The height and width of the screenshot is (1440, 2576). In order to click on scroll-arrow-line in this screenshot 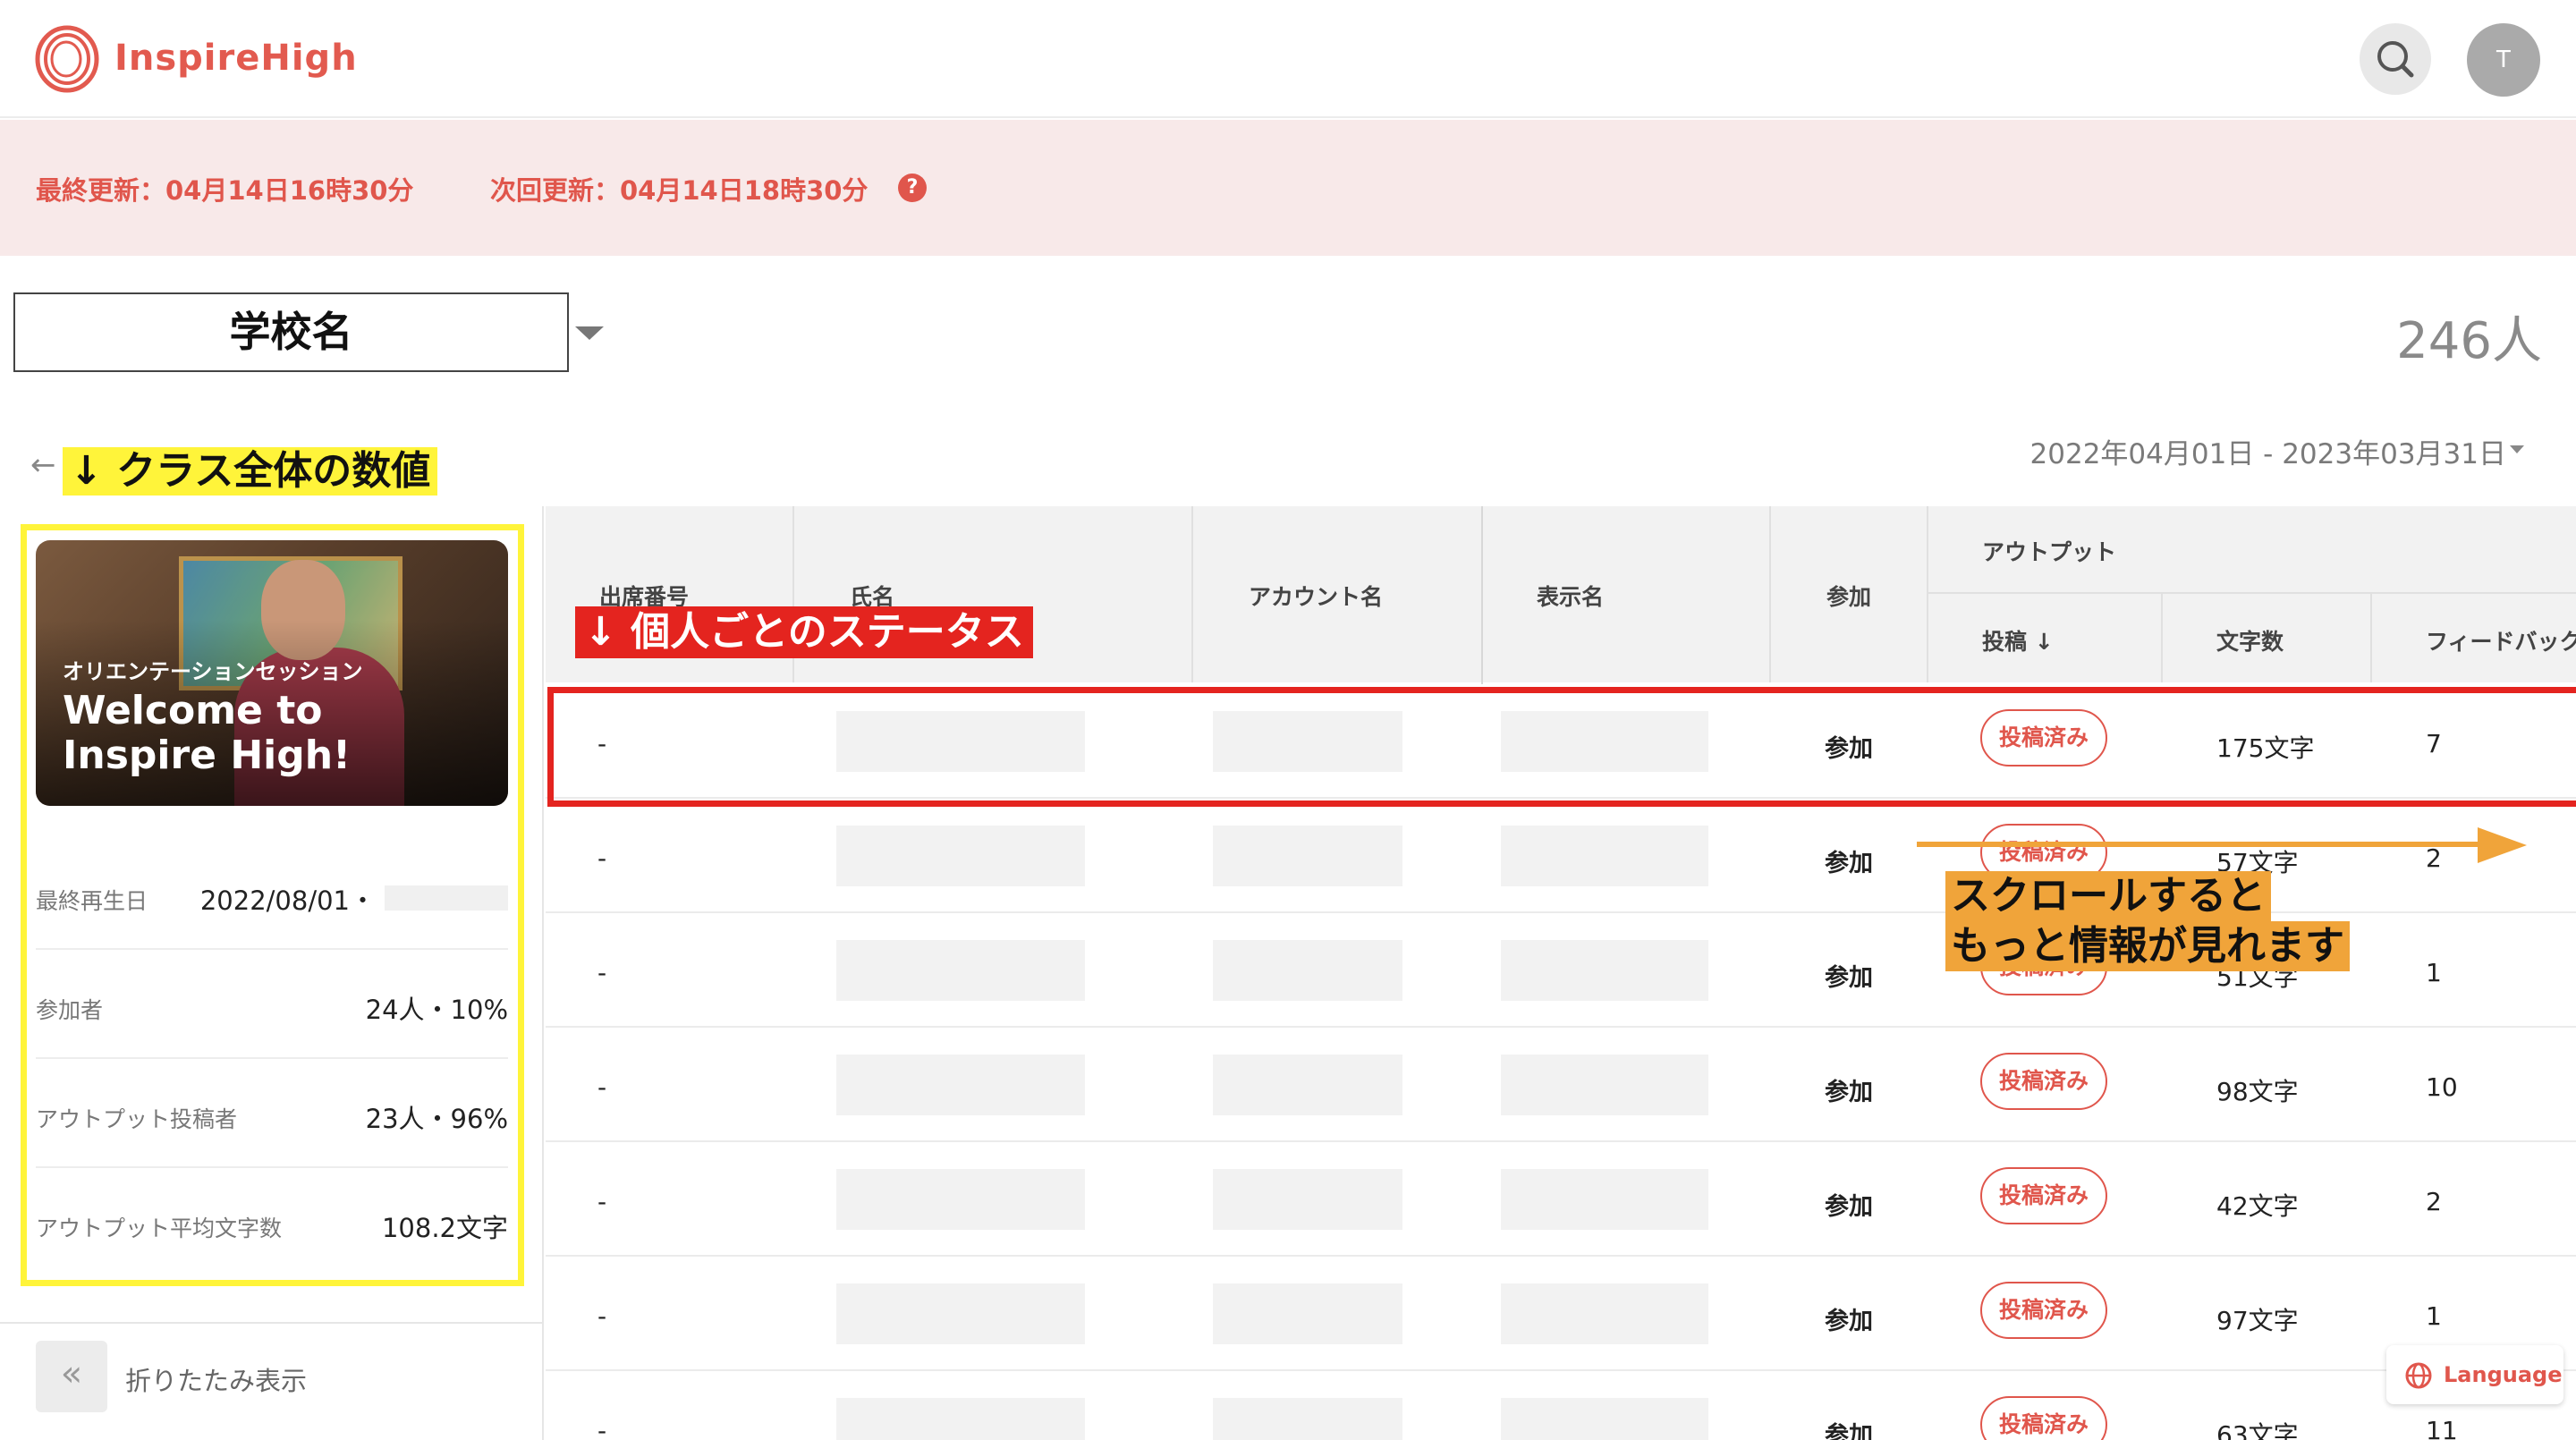, I will do `click(2203, 845)`.